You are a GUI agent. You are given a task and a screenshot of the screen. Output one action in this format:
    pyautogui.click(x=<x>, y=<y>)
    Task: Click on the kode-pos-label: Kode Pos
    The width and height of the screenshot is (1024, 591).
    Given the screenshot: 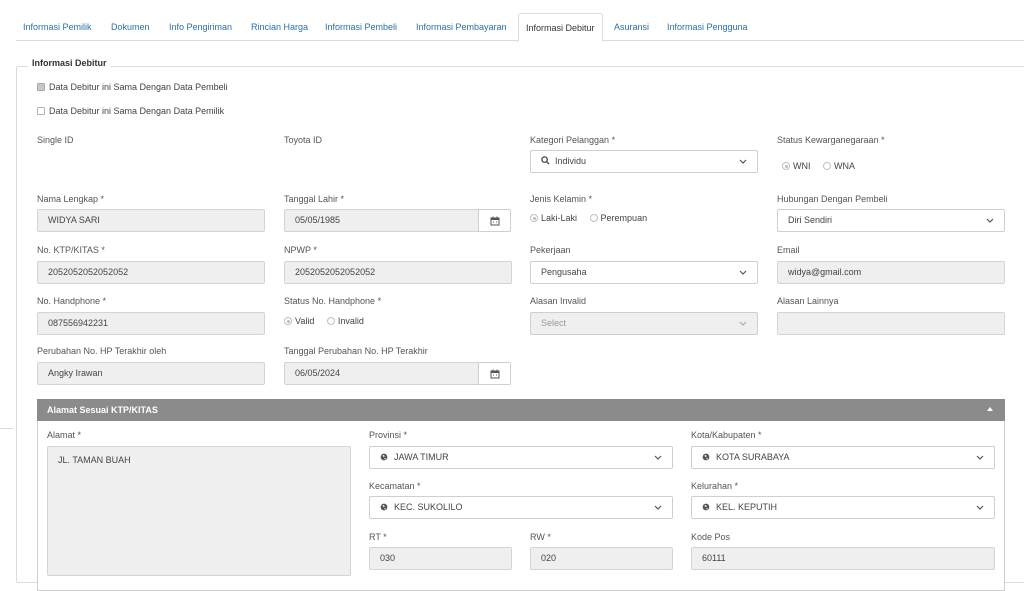 What is the action you would take?
    pyautogui.click(x=711, y=537)
    